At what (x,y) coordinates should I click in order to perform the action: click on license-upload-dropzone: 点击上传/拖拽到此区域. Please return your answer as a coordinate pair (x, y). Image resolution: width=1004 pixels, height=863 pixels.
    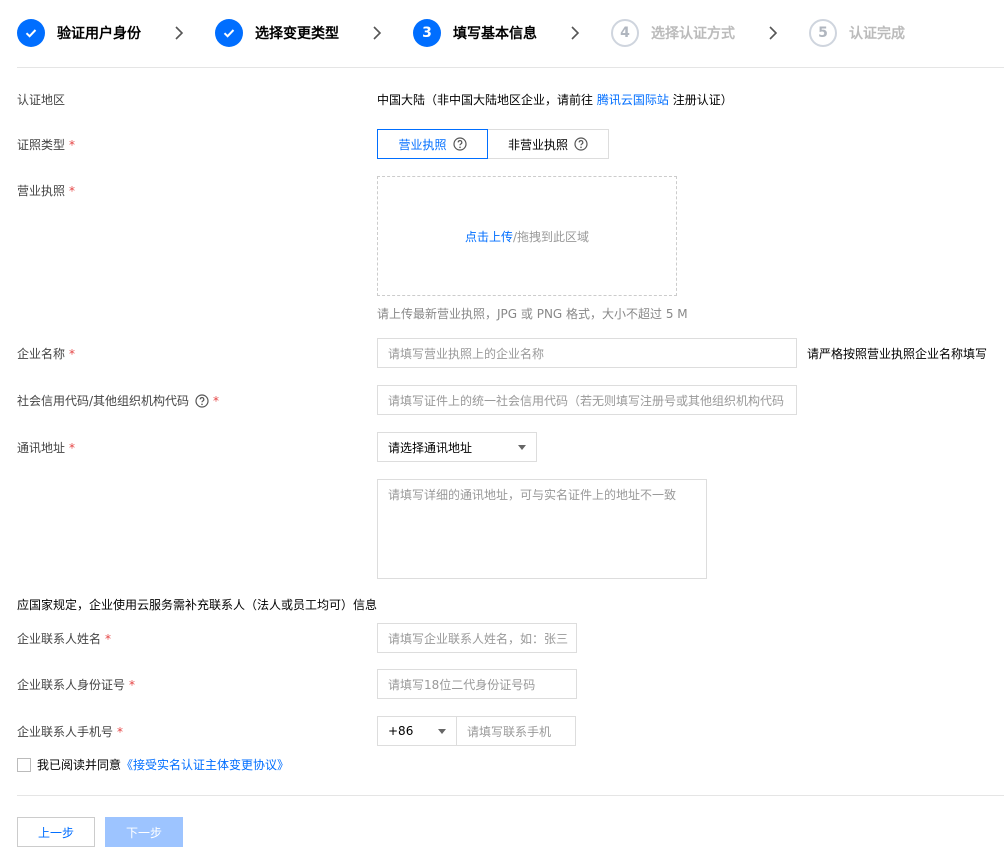
    Looking at the image, I should click on (527, 236).